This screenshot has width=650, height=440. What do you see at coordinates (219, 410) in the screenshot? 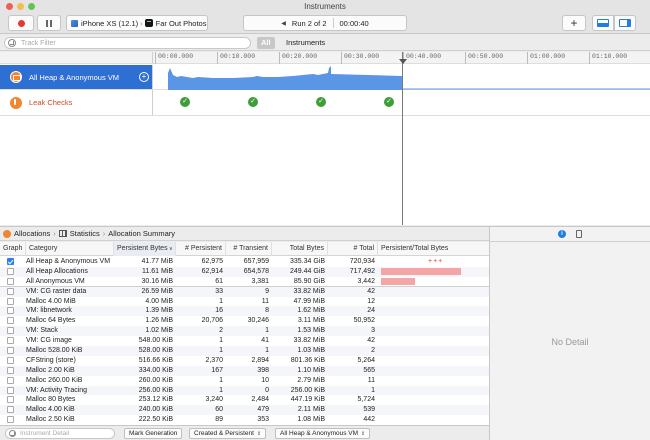
I see `cell-persistent-count: 60` at bounding box center [219, 410].